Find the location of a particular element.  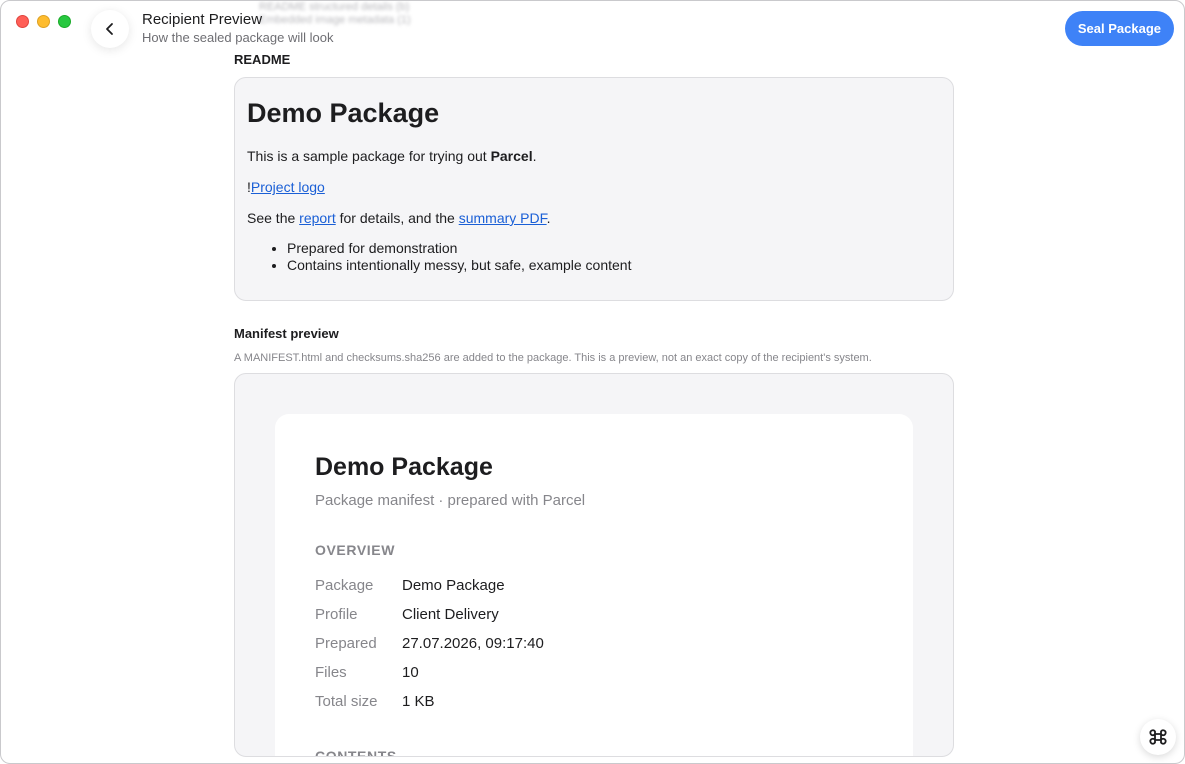

back-button is located at coordinates (110, 29).